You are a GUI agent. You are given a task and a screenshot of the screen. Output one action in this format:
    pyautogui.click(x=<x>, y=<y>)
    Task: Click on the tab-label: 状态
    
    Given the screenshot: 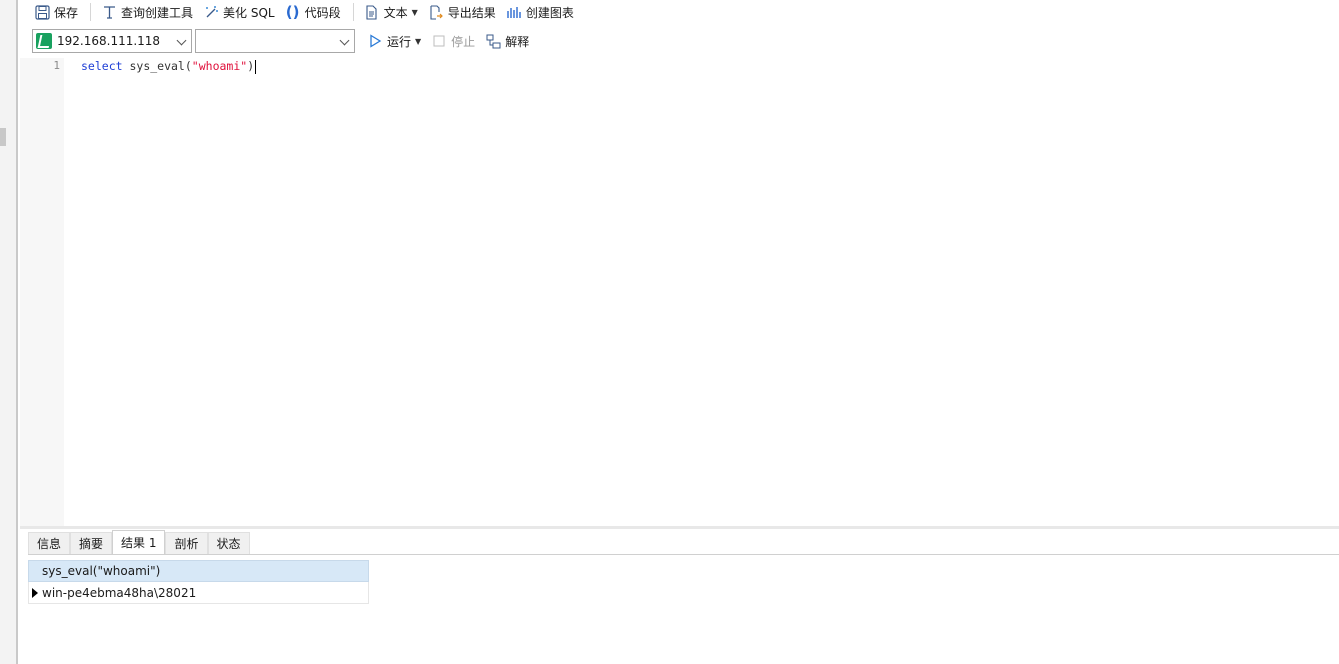 What is the action you would take?
    pyautogui.click(x=228, y=544)
    